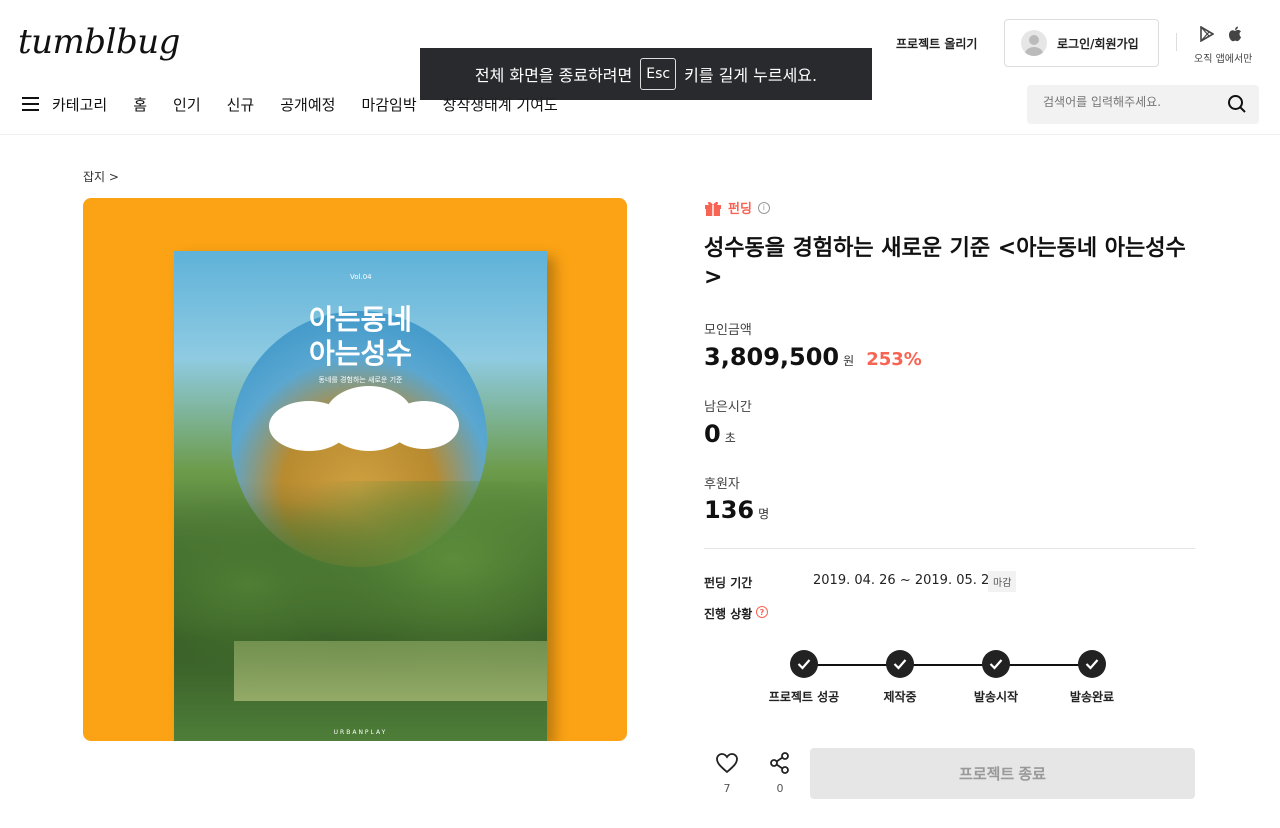 This screenshot has width=1280, height=828. Describe the element at coordinates (241, 104) in the screenshot. I see `nav-new: 신규` at that location.